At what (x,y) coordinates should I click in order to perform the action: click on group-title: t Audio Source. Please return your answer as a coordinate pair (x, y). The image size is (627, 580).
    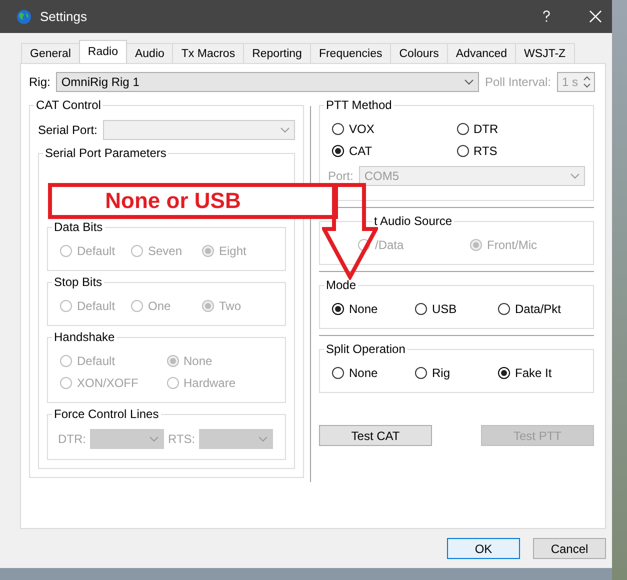
    Looking at the image, I should click on (413, 221).